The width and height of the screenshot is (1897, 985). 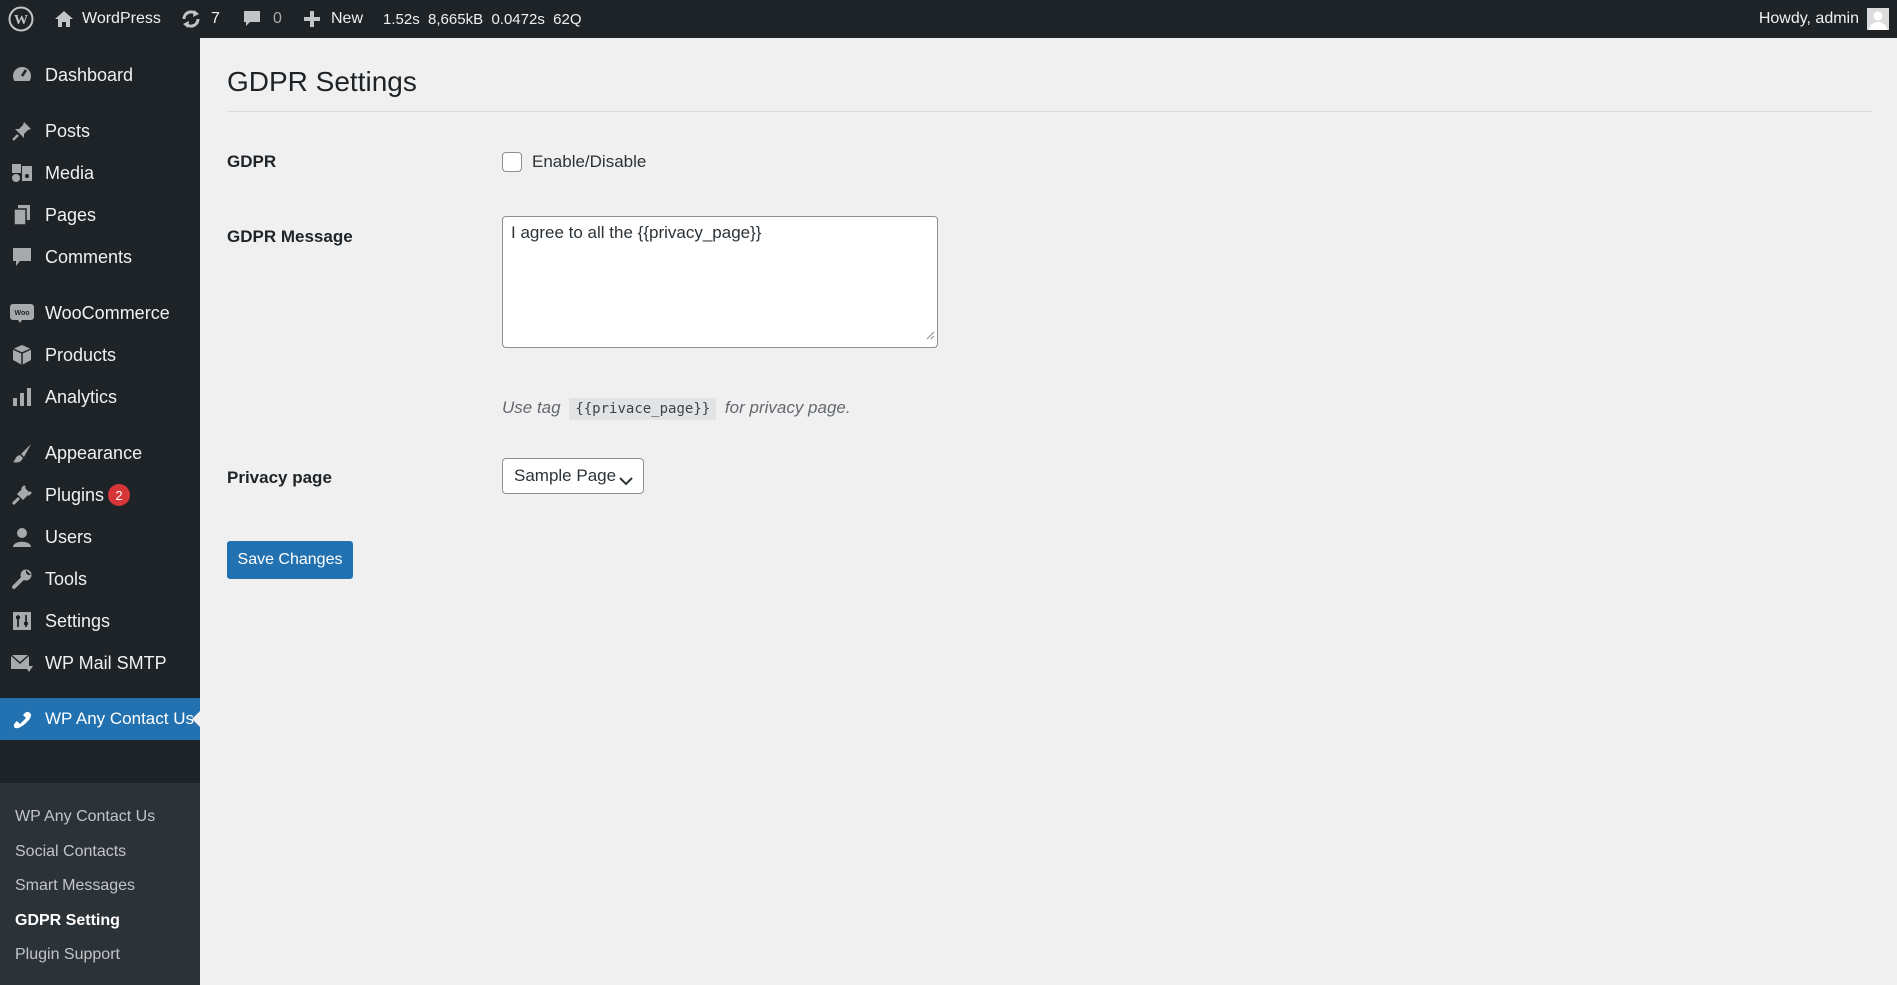 I want to click on home-icon, so click(x=64, y=19).